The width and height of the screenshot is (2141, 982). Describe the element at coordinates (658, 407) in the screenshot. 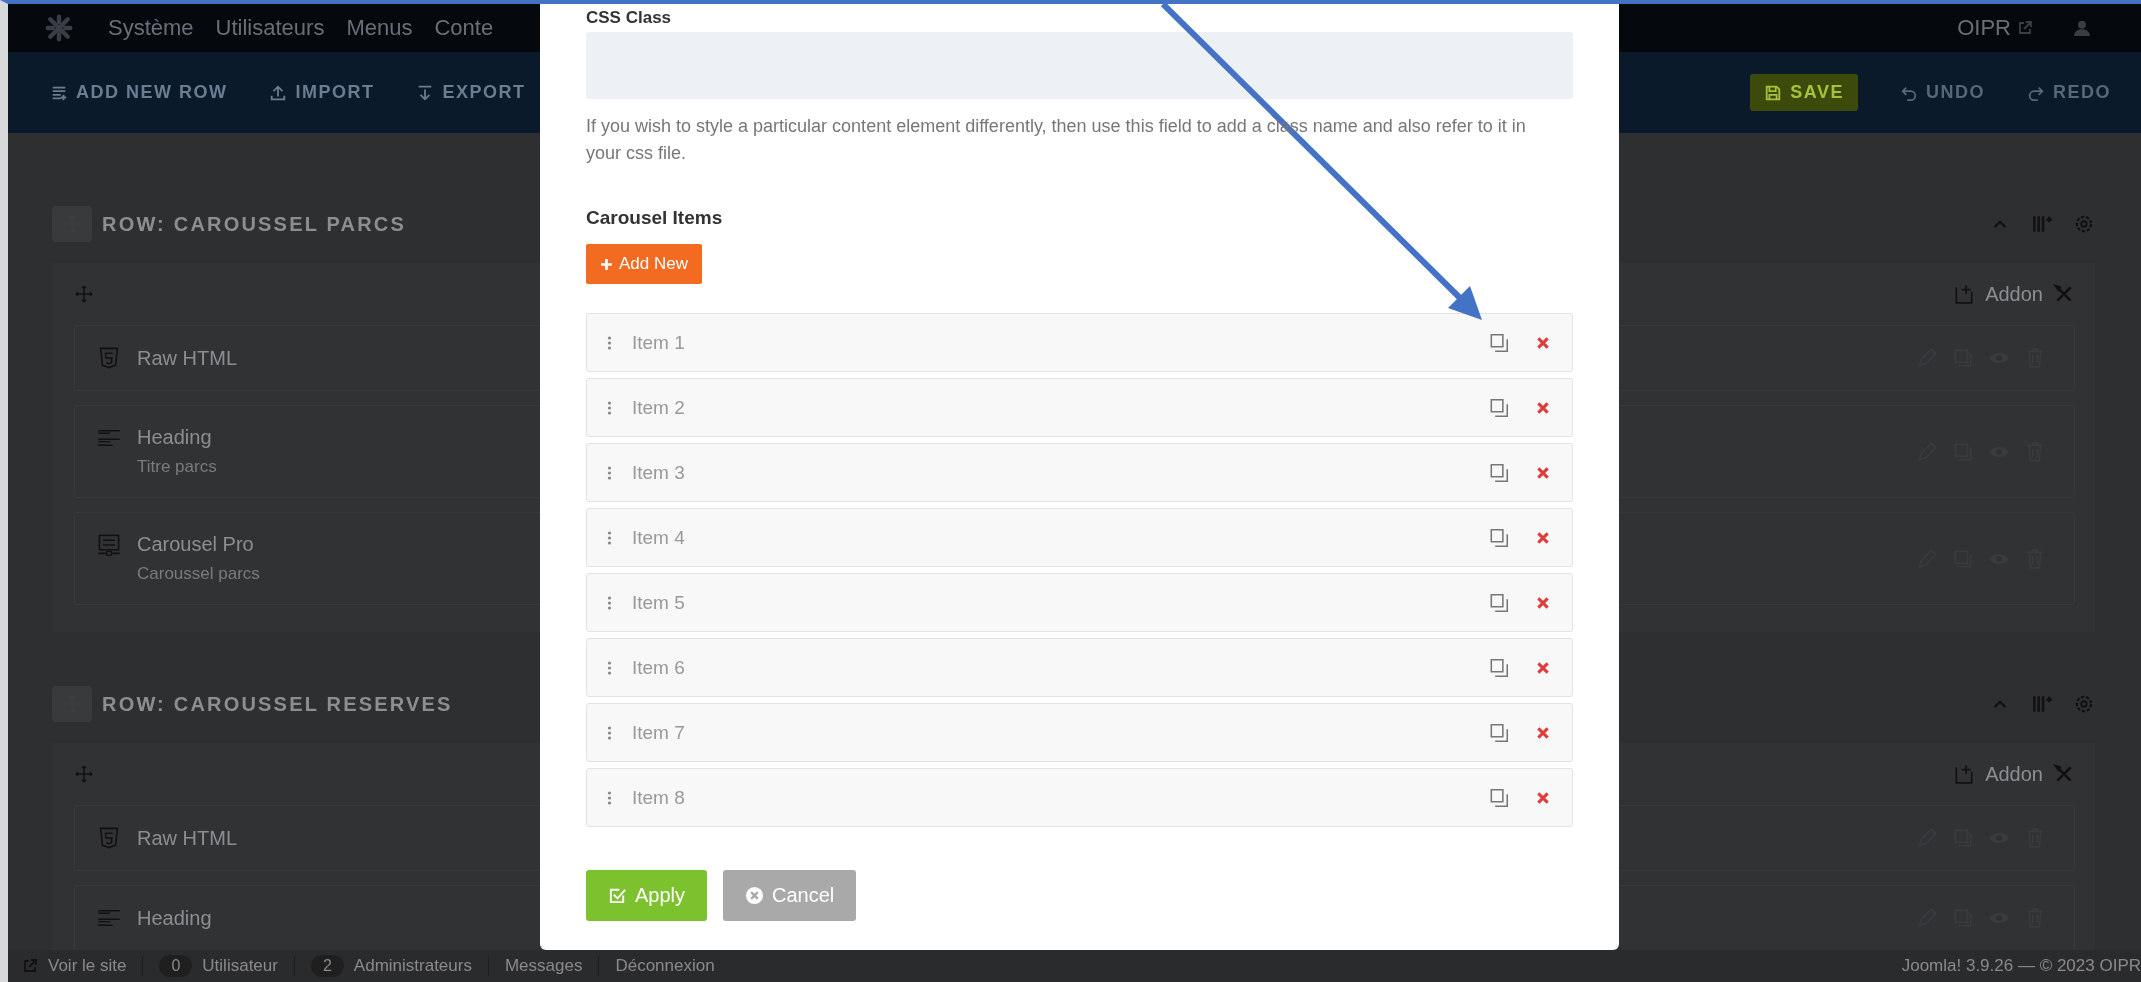

I see `item-label: Item 2` at that location.